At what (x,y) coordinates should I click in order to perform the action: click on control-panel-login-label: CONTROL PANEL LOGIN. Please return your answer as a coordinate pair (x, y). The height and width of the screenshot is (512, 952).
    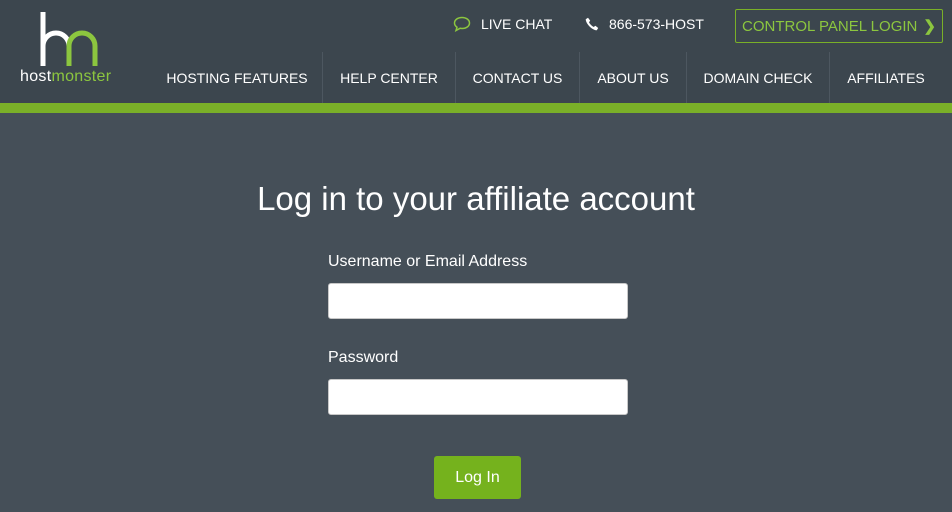
    Looking at the image, I should click on (830, 26).